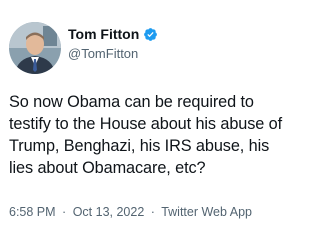  What do you see at coordinates (103, 34) in the screenshot?
I see `author-name: Tom Fitton` at bounding box center [103, 34].